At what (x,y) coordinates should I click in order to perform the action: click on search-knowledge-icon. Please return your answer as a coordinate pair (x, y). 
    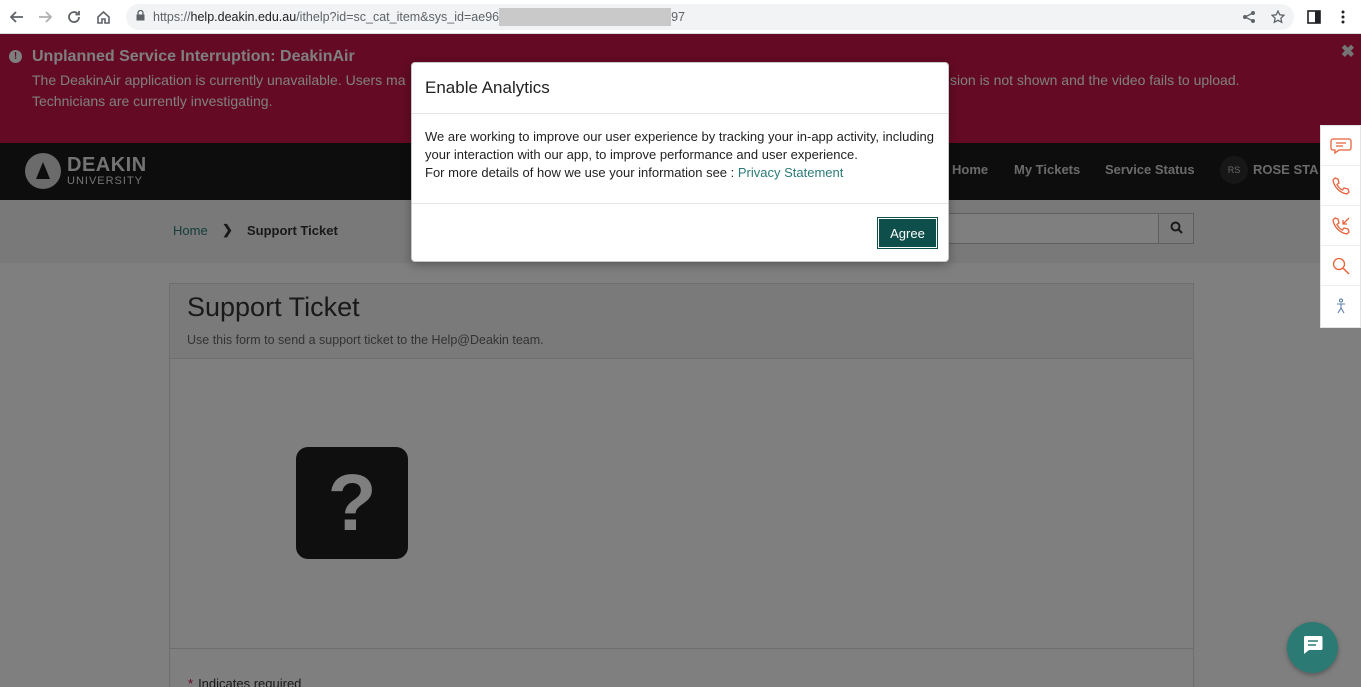
    Looking at the image, I should click on (1340, 266).